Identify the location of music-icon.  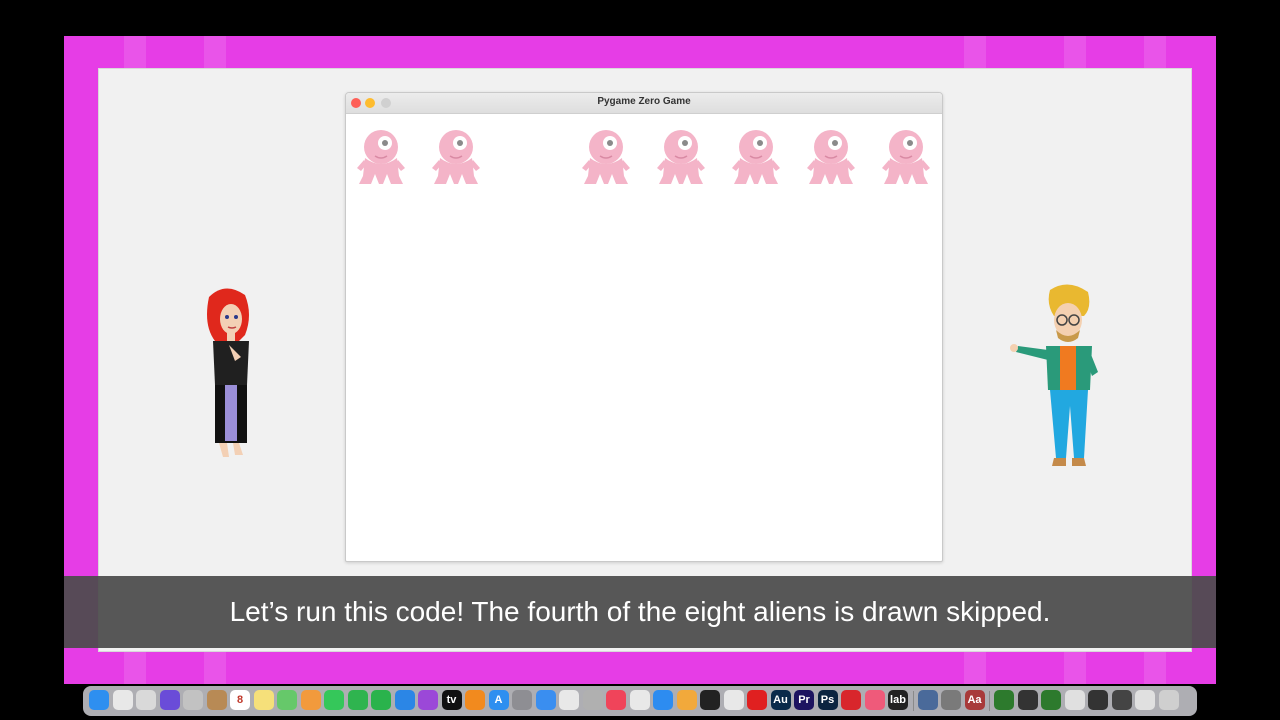
(616, 700).